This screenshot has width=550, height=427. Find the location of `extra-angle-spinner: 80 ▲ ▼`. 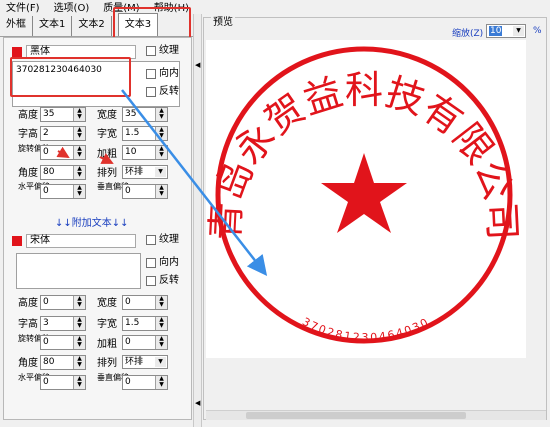

extra-angle-spinner: 80 ▲ ▼ is located at coordinates (63, 362).